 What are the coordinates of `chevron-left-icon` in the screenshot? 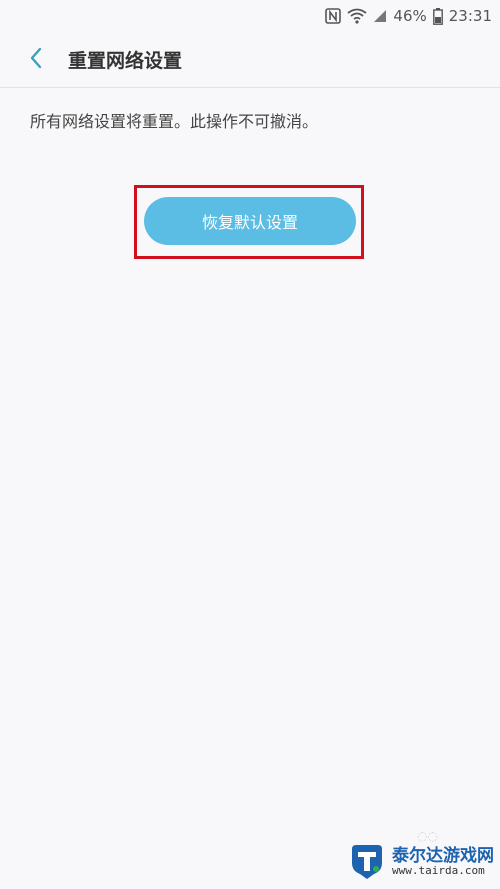 It's located at (36, 60).